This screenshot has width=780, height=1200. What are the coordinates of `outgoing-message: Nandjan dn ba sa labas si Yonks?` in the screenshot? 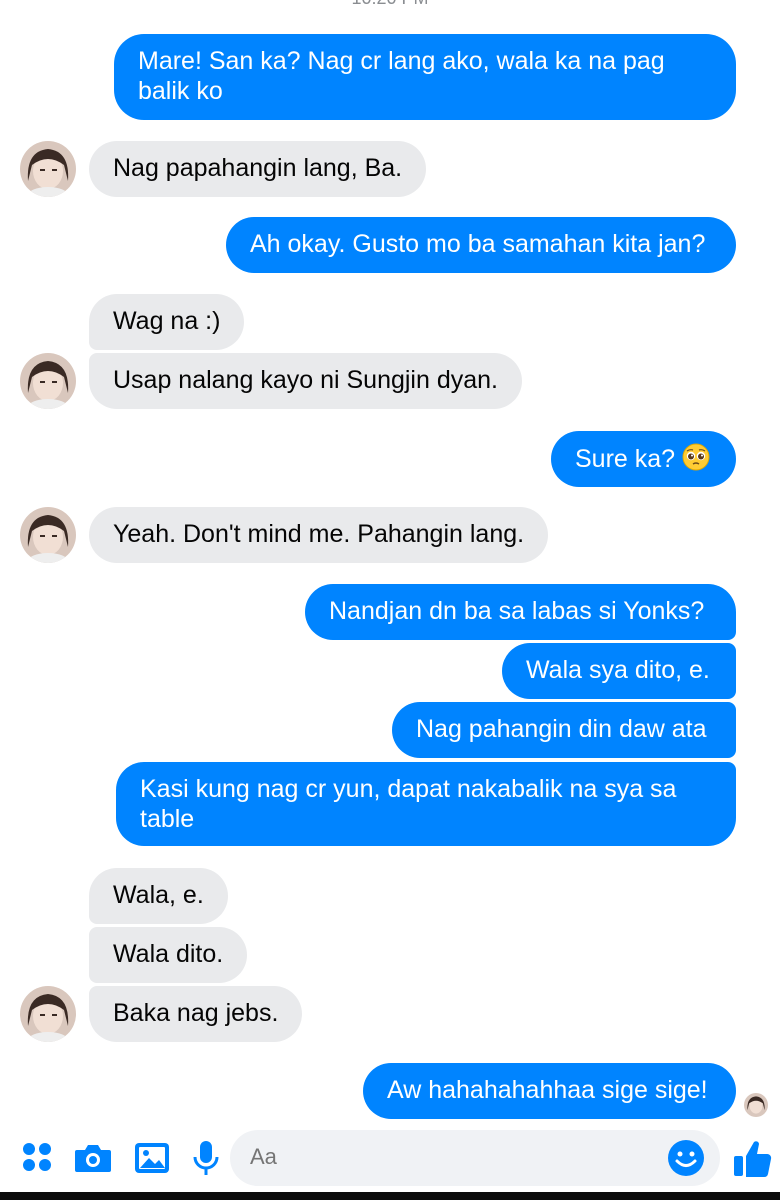 It's located at (520, 612).